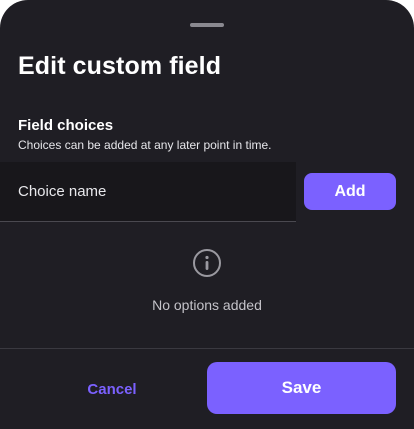 The width and height of the screenshot is (414, 429). What do you see at coordinates (120, 66) in the screenshot?
I see `dialog-title: Edit custom field` at bounding box center [120, 66].